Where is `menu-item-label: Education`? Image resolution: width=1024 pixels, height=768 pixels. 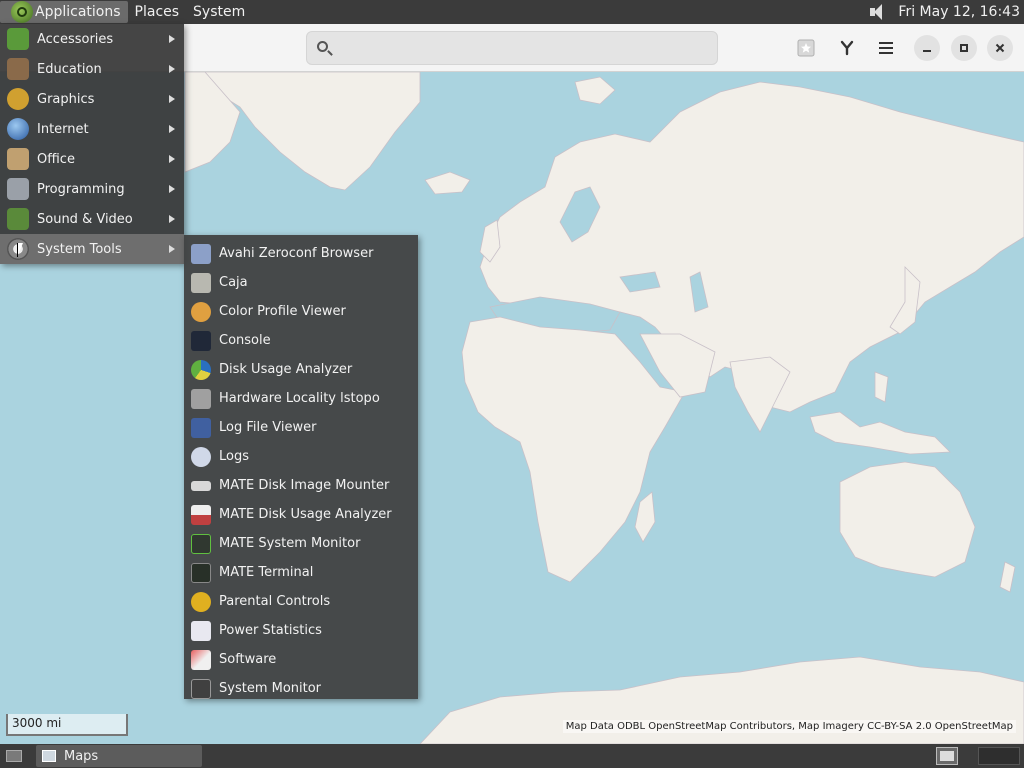 menu-item-label: Education is located at coordinates (69, 69).